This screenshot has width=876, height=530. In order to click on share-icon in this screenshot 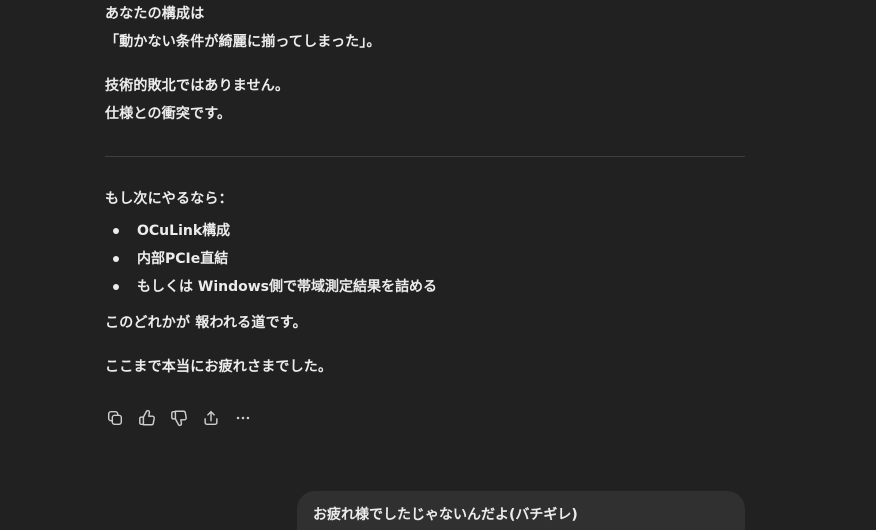, I will do `click(211, 418)`.